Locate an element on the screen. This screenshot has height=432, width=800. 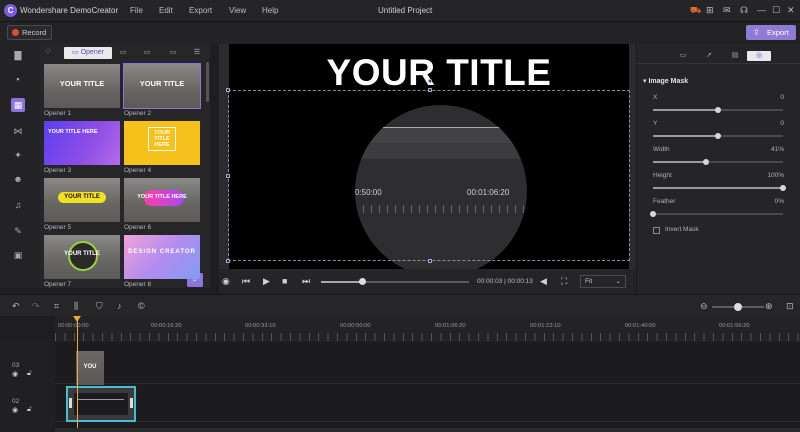
fullscreen-icon: ⛶ is located at coordinates (564, 281).